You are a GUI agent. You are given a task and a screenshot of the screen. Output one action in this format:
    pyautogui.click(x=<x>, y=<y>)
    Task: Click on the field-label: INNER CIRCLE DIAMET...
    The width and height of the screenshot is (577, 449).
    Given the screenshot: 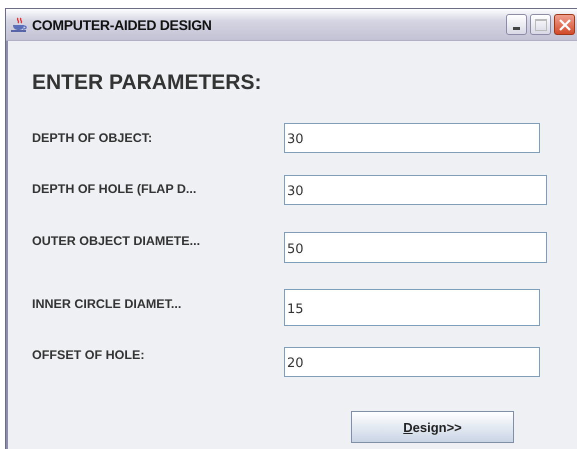 What is the action you would take?
    pyautogui.click(x=107, y=303)
    